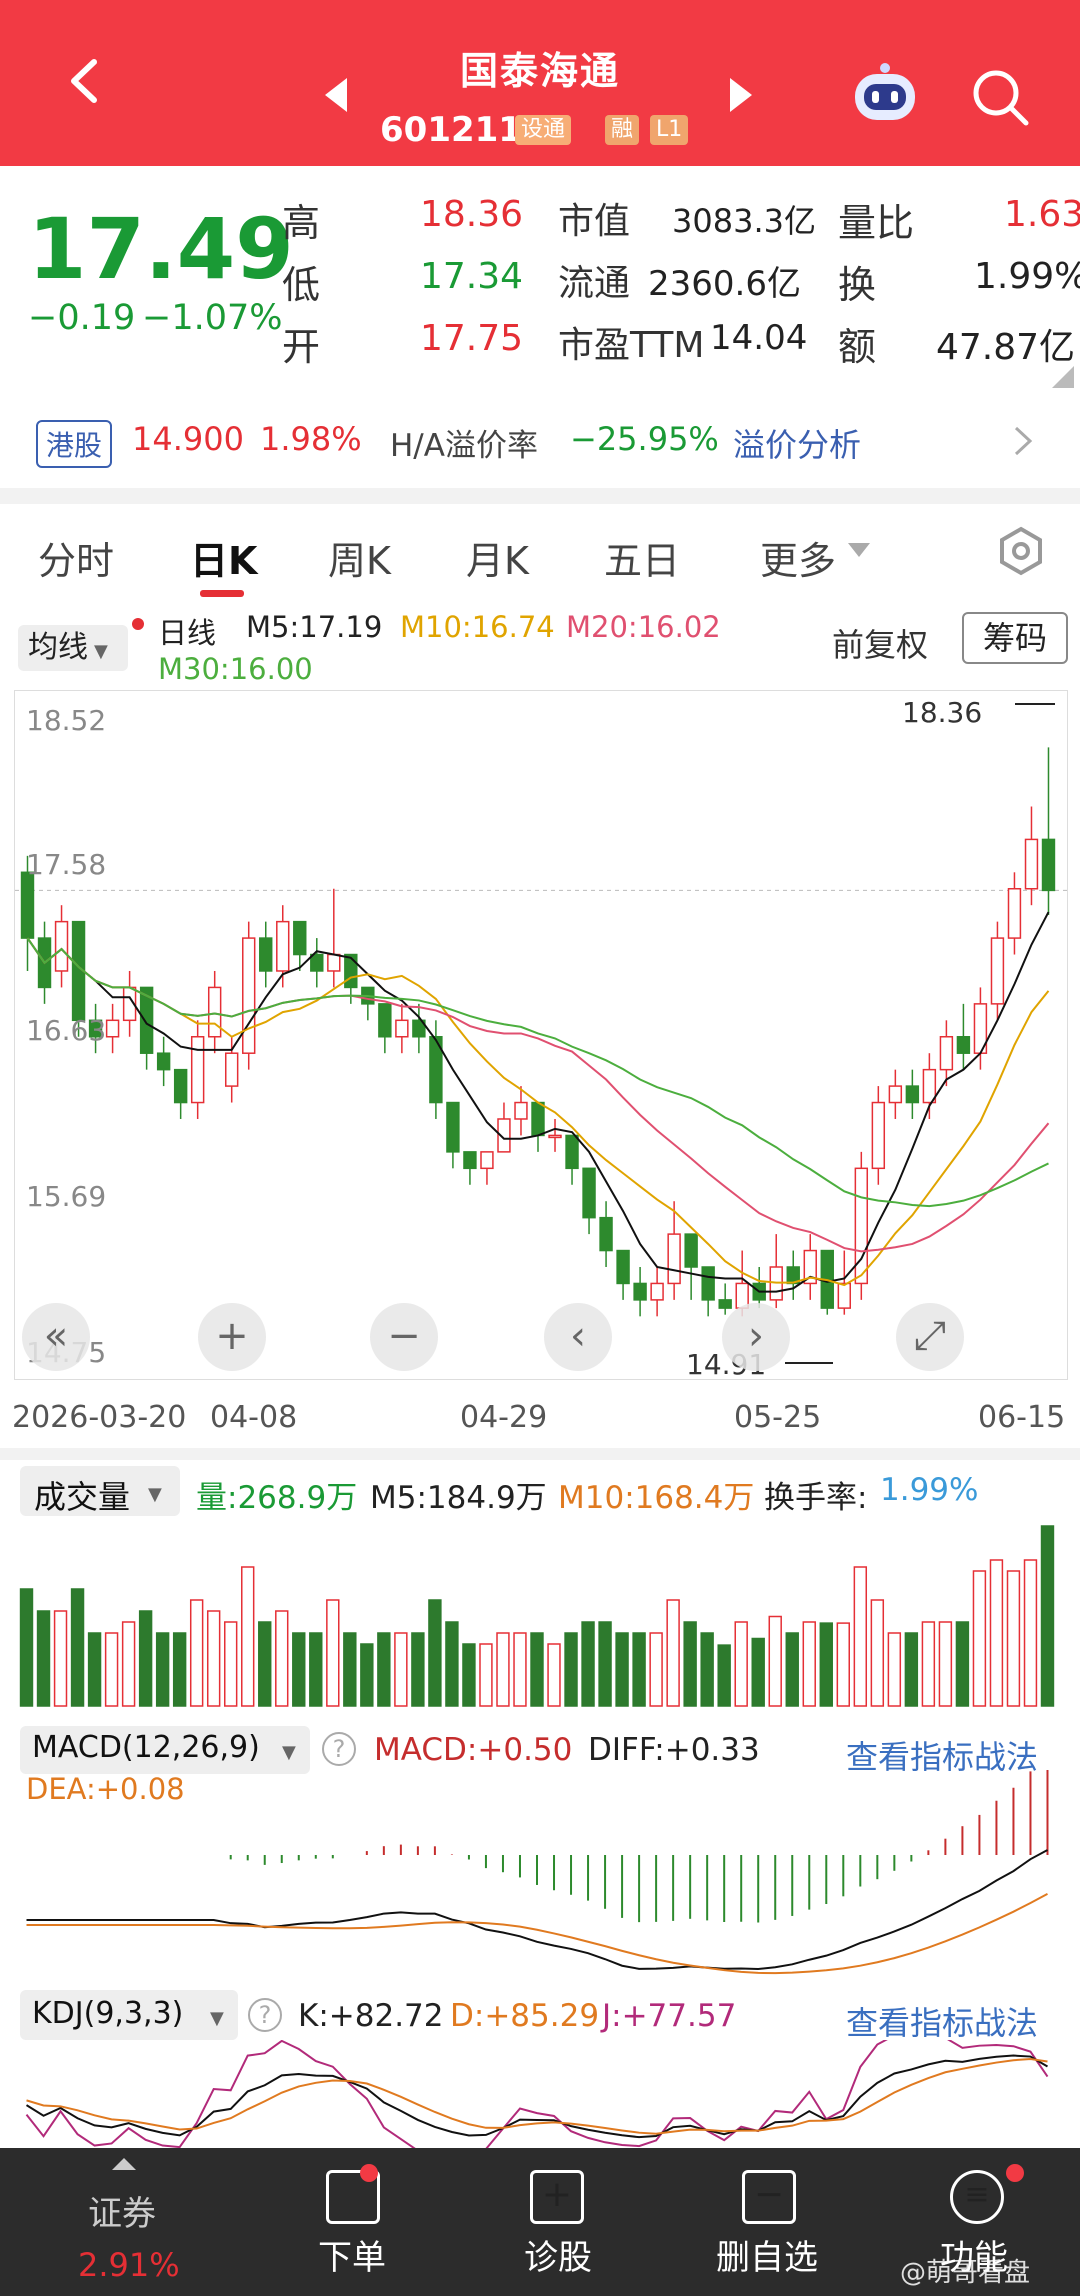  What do you see at coordinates (756, 1337) in the screenshot?
I see `scroll-right-button: ›` at bounding box center [756, 1337].